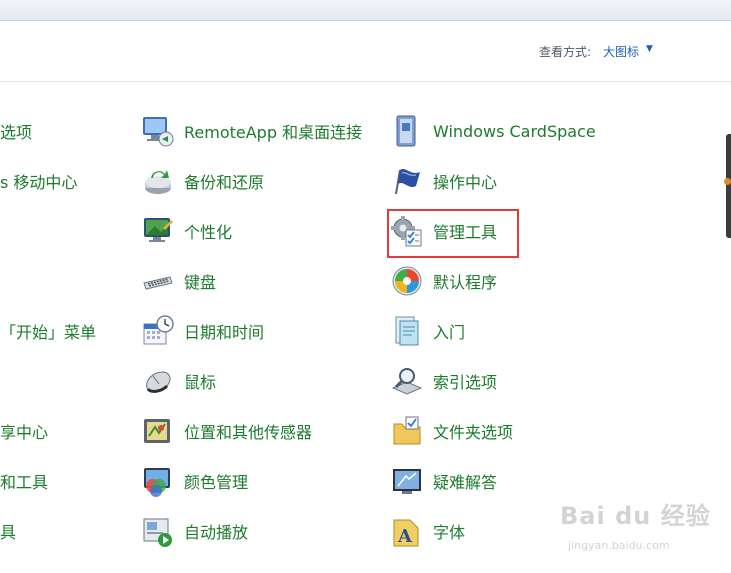  Describe the element at coordinates (427, 331) in the screenshot. I see `item-getting-started: 入门` at that location.